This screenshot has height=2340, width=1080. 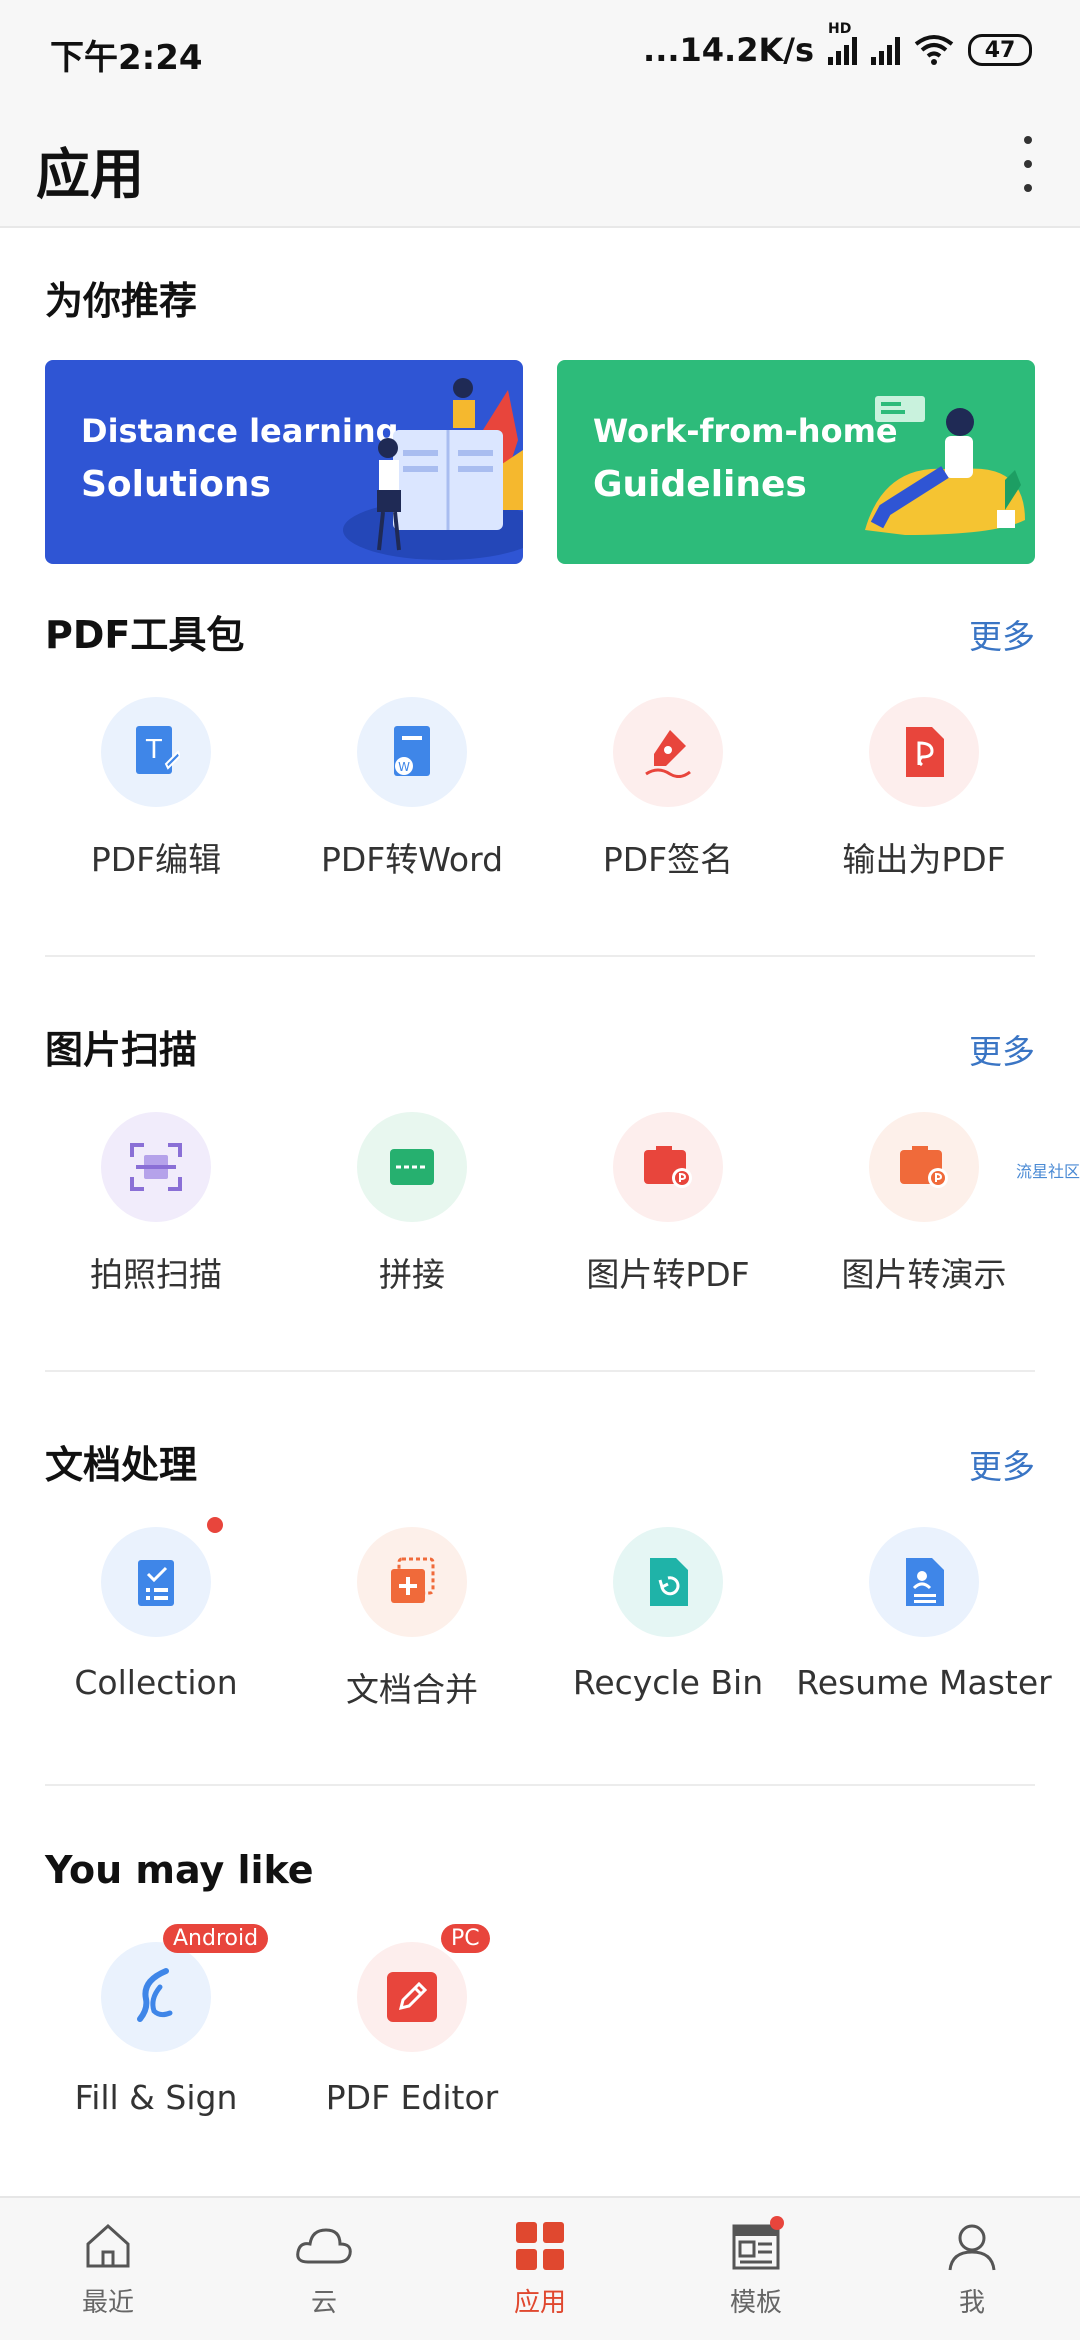 I want to click on tool-label: Recycle Bin, so click(x=668, y=1682).